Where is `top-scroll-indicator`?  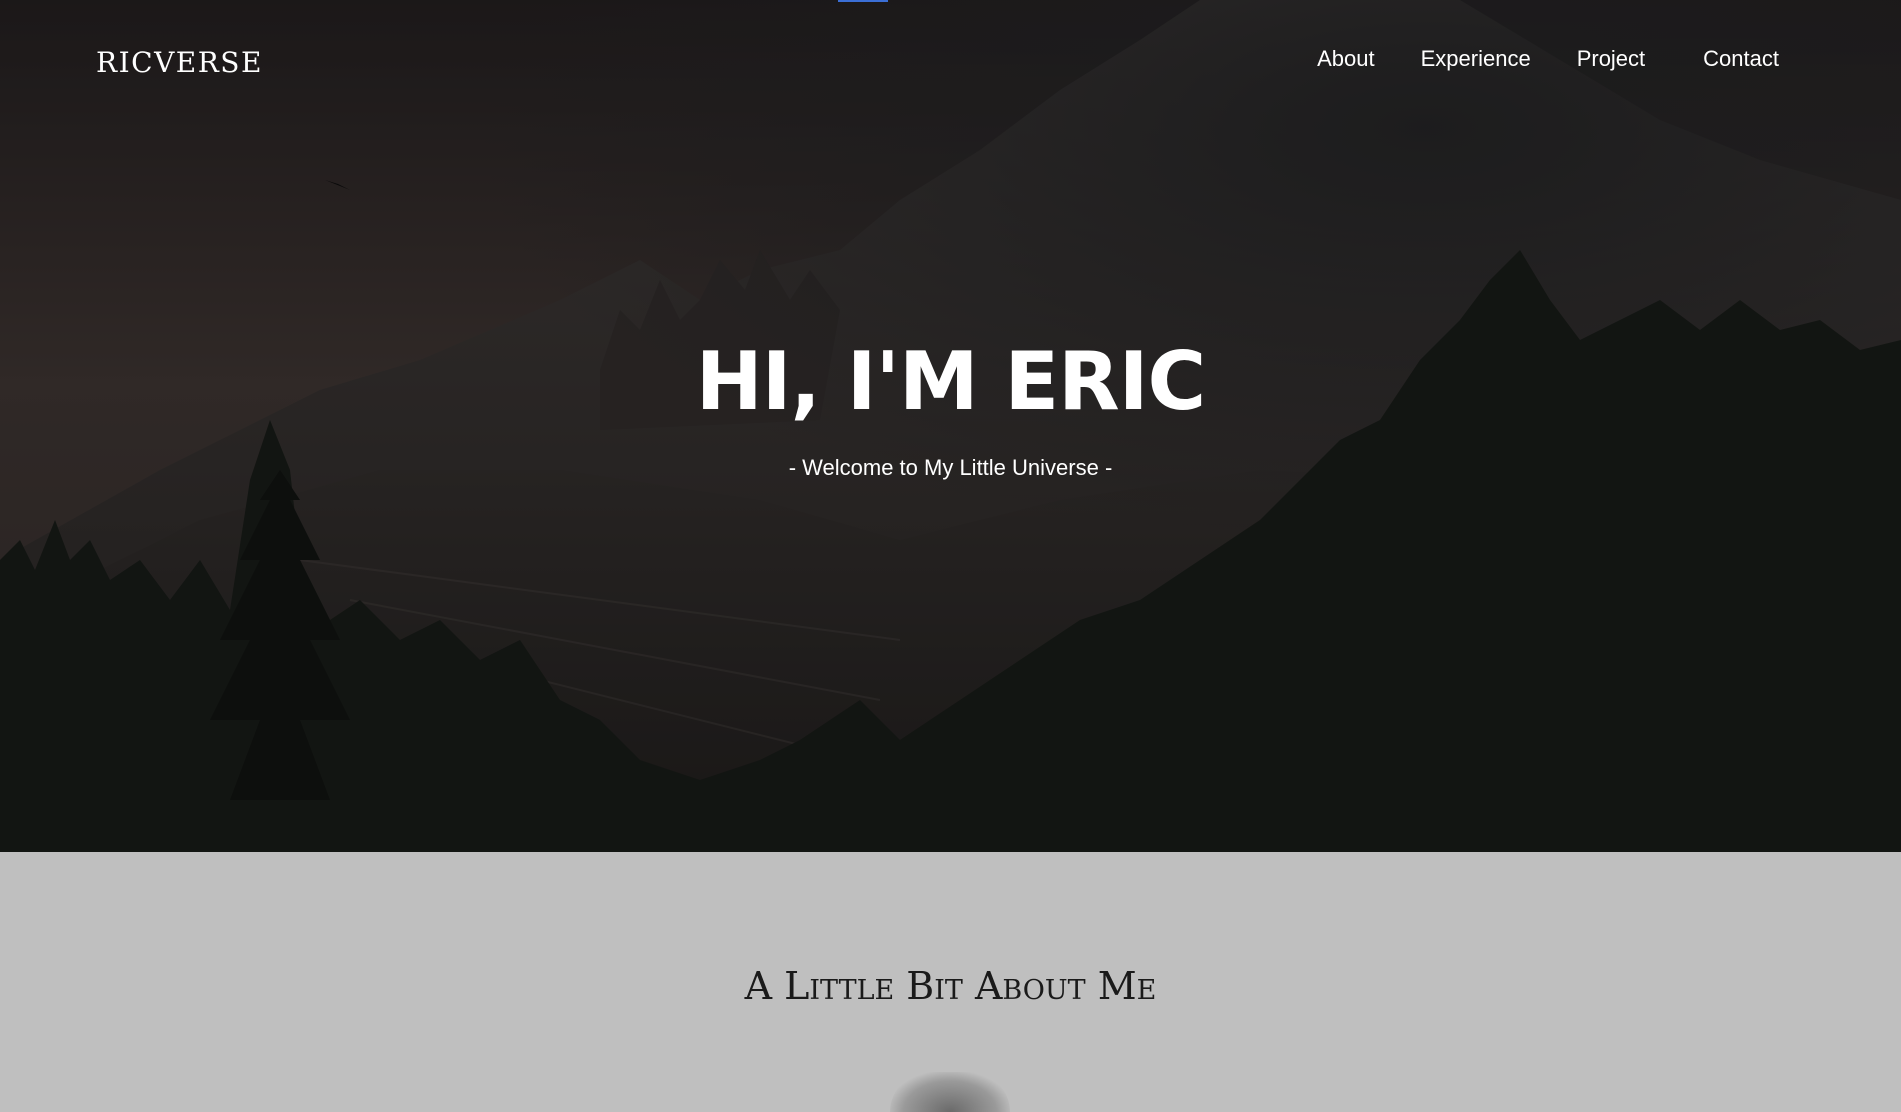
top-scroll-indicator is located at coordinates (863, 1).